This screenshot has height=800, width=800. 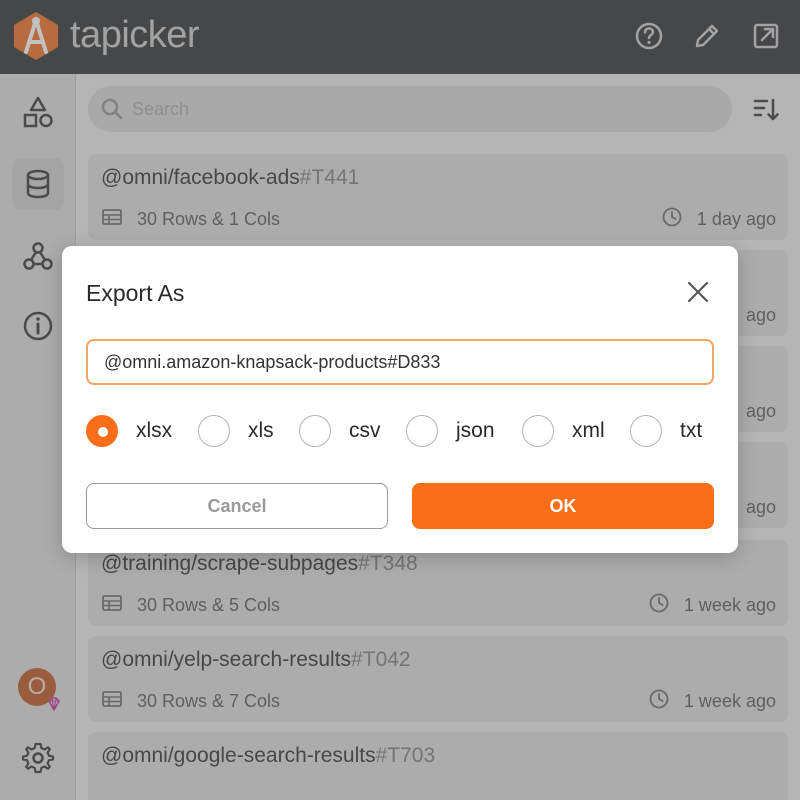 What do you see at coordinates (135, 293) in the screenshot?
I see `dialog-title: Export As` at bounding box center [135, 293].